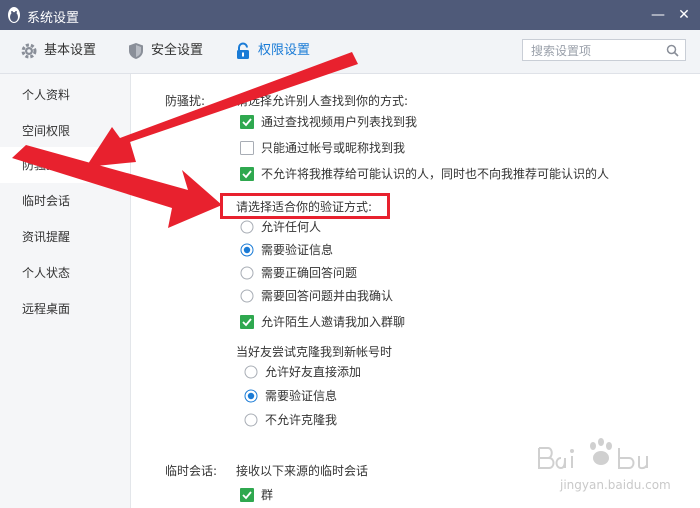  I want to click on watermark-url: jingyan.baidu.com, so click(615, 485).